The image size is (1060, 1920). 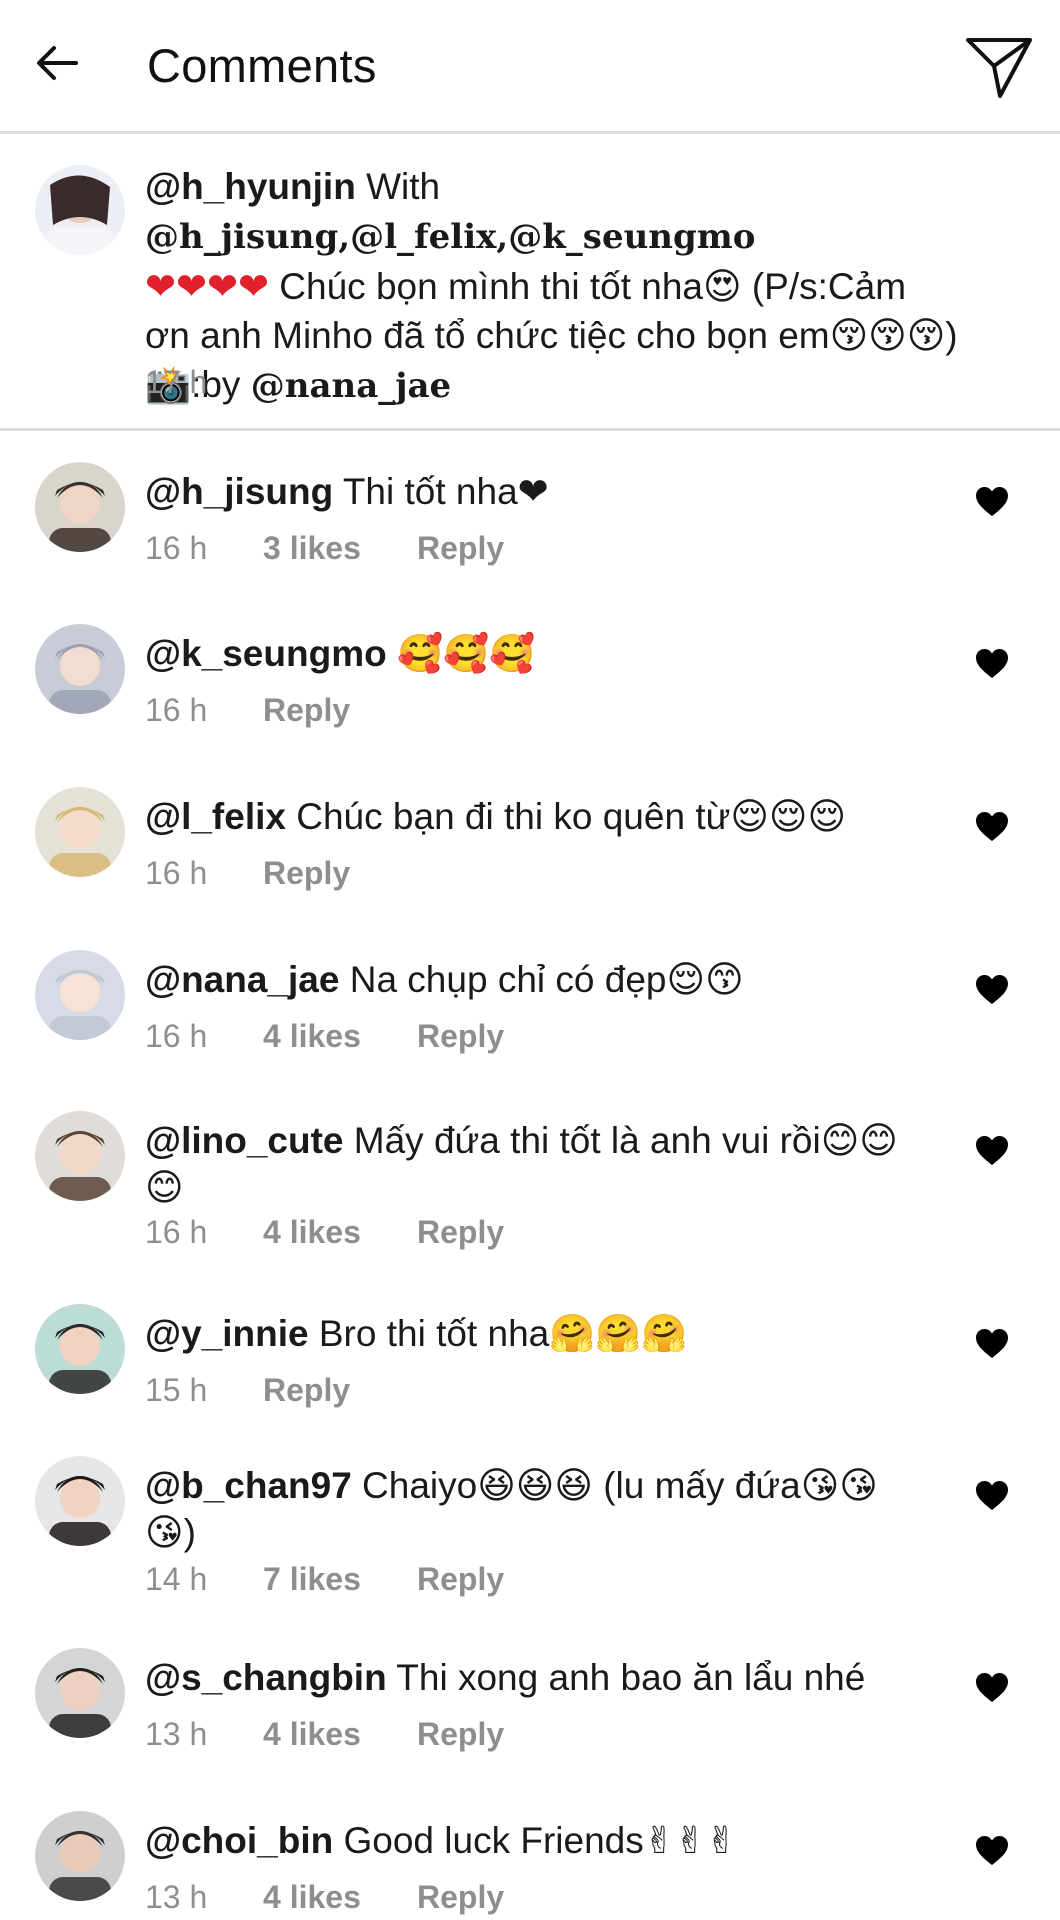 What do you see at coordinates (545, 653) in the screenshot?
I see `comment-text: @k_seungmo 🥰🥰🥰` at bounding box center [545, 653].